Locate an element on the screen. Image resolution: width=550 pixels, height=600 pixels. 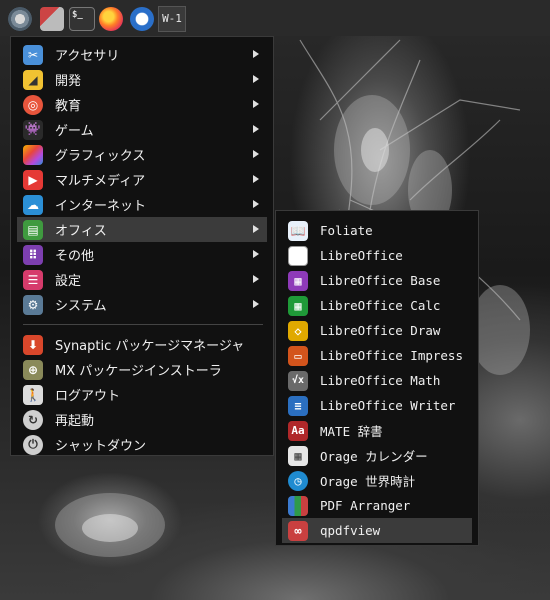
menu-item-shutdown: ⏻ シャットダウン is located at coordinates (142, 444).